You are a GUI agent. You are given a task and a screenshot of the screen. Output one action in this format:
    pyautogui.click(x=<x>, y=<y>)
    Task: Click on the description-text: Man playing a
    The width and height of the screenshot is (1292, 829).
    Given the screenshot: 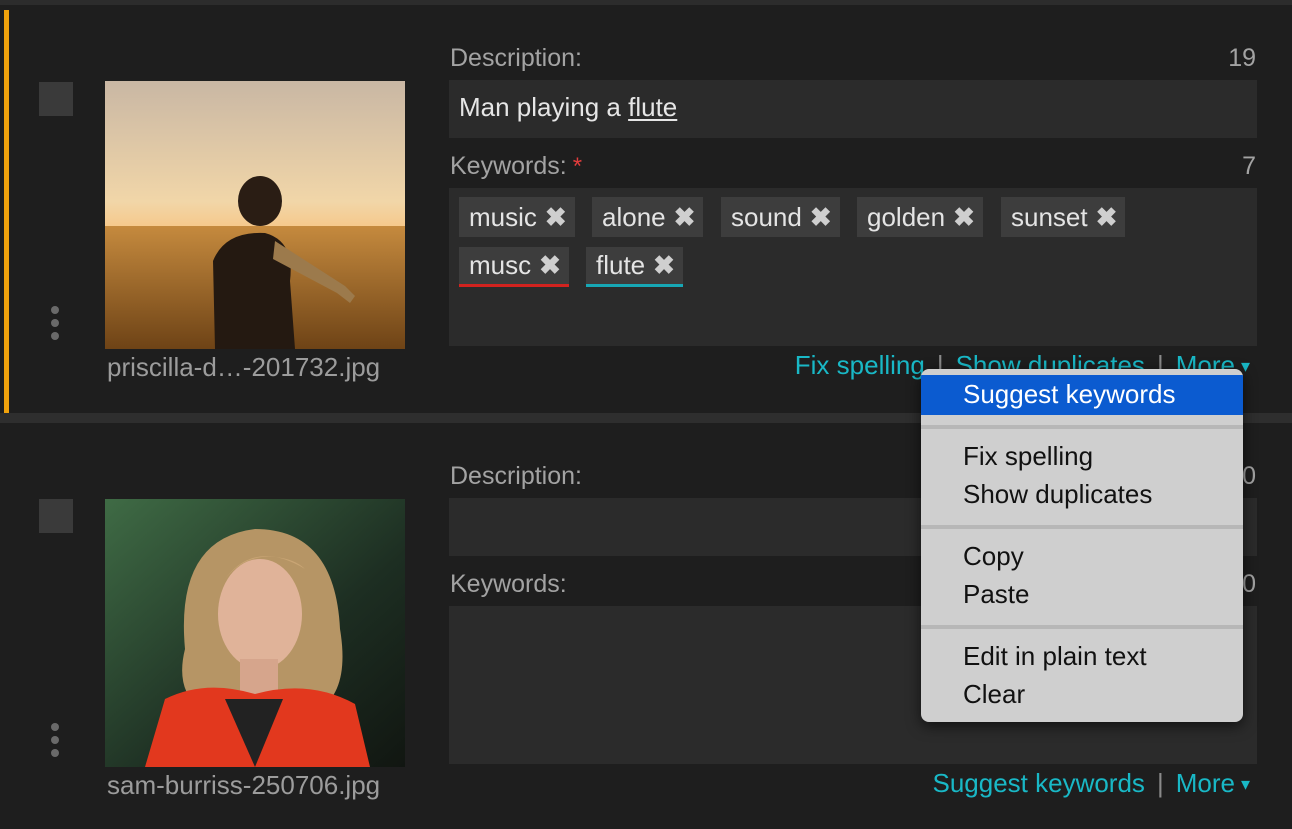 What is the action you would take?
    pyautogui.click(x=544, y=107)
    